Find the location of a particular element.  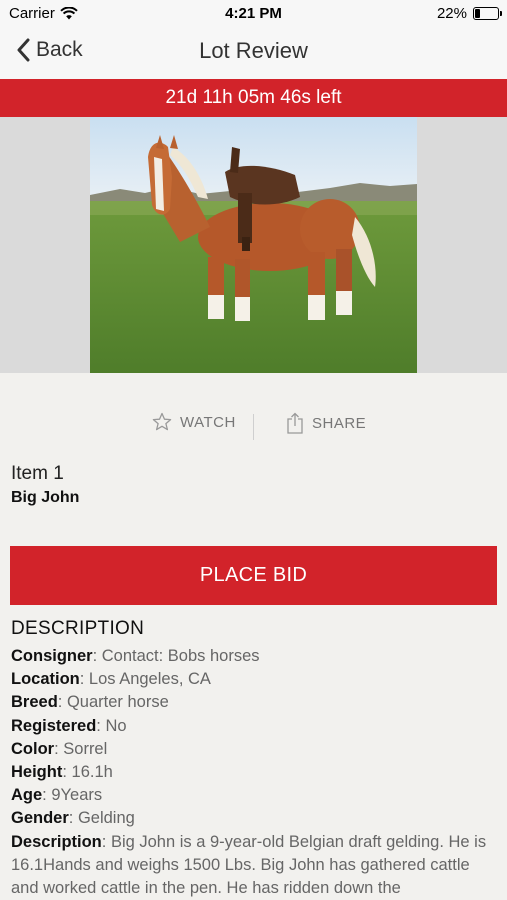

description-row: Color: Sorrel is located at coordinates (59, 748).